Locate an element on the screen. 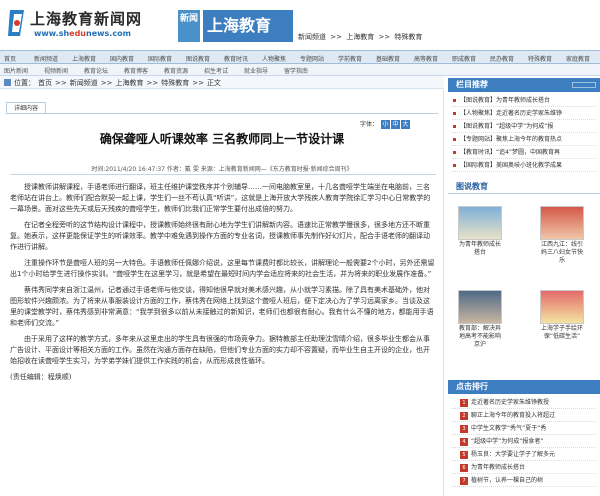 The width and height of the screenshot is (600, 496). breadcrumb-link: 上海教育 is located at coordinates (360, 37).